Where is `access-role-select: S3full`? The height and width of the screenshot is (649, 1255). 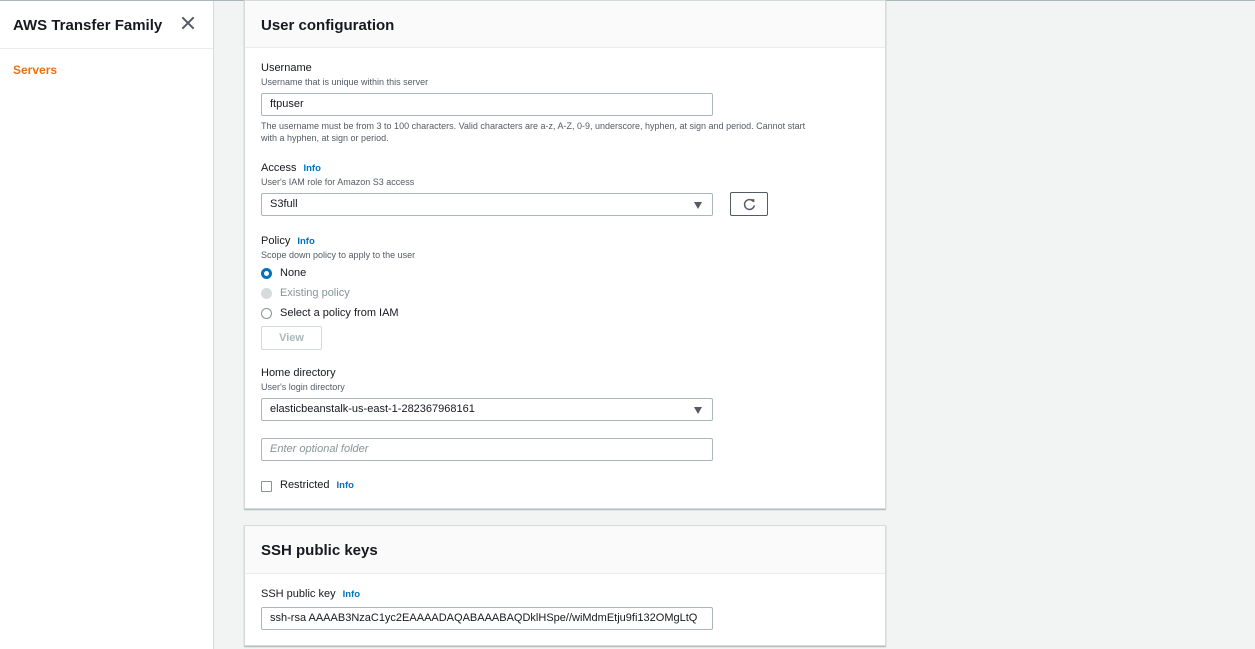 access-role-select: S3full is located at coordinates (487, 204).